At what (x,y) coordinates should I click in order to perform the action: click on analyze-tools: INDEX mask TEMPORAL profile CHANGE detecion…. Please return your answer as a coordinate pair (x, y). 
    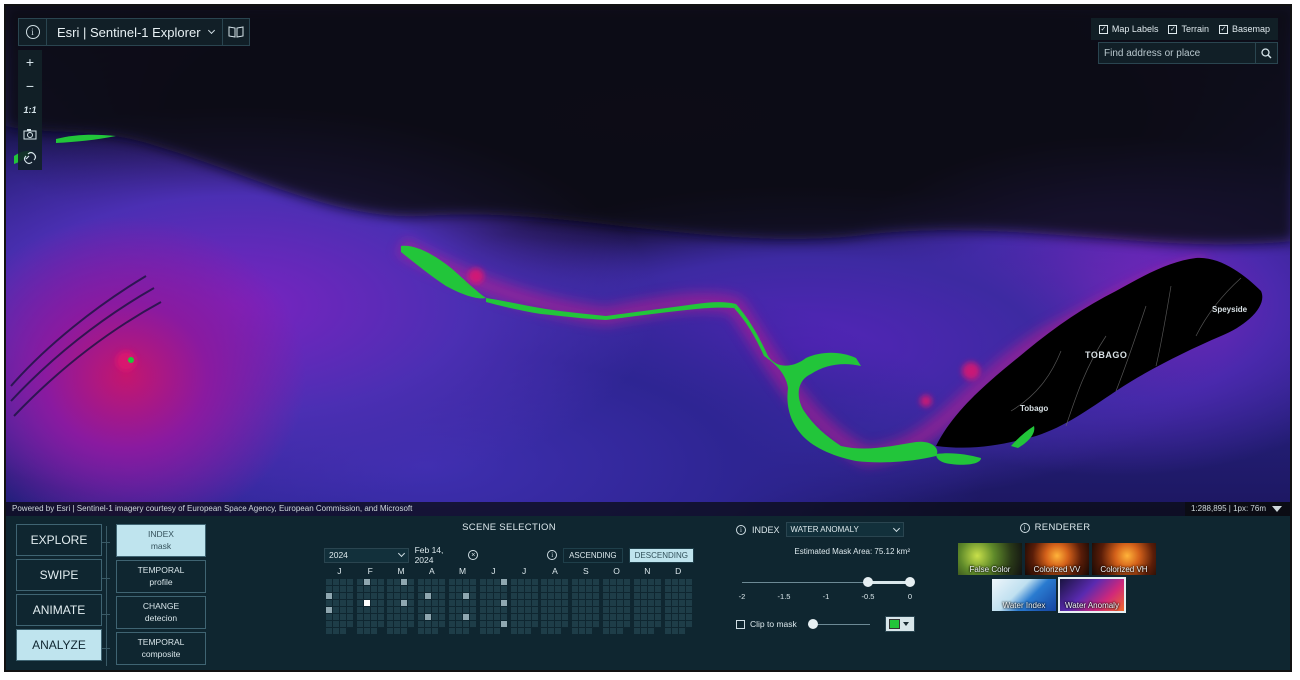
    Looking at the image, I should click on (161, 596).